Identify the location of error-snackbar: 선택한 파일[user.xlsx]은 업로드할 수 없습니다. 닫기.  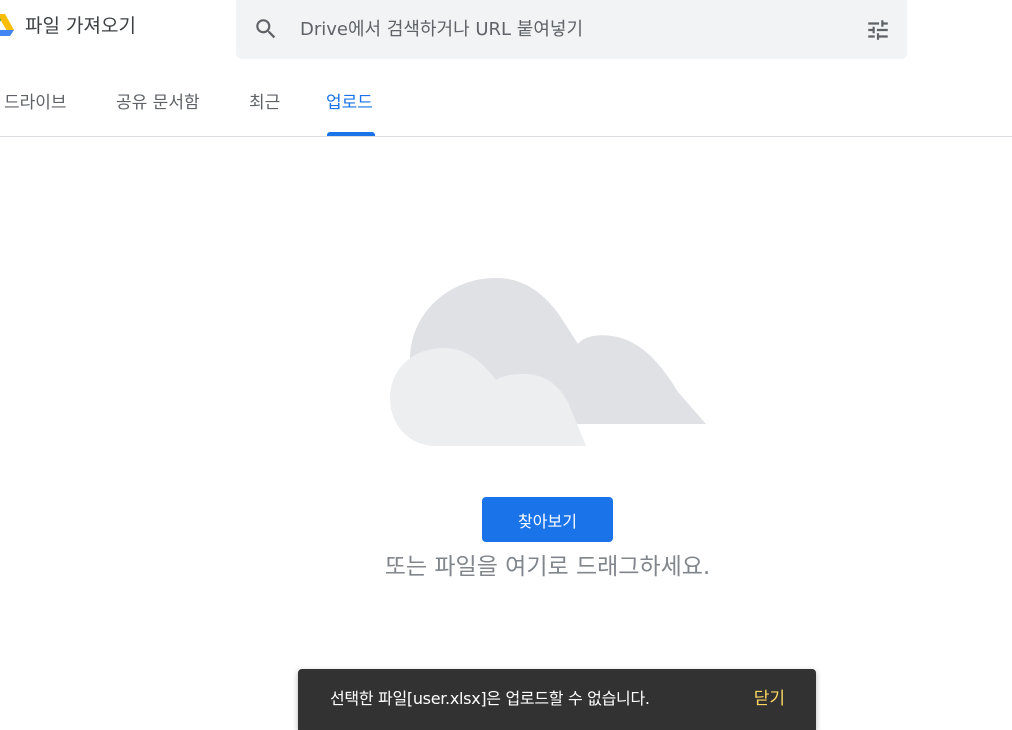
(557, 699).